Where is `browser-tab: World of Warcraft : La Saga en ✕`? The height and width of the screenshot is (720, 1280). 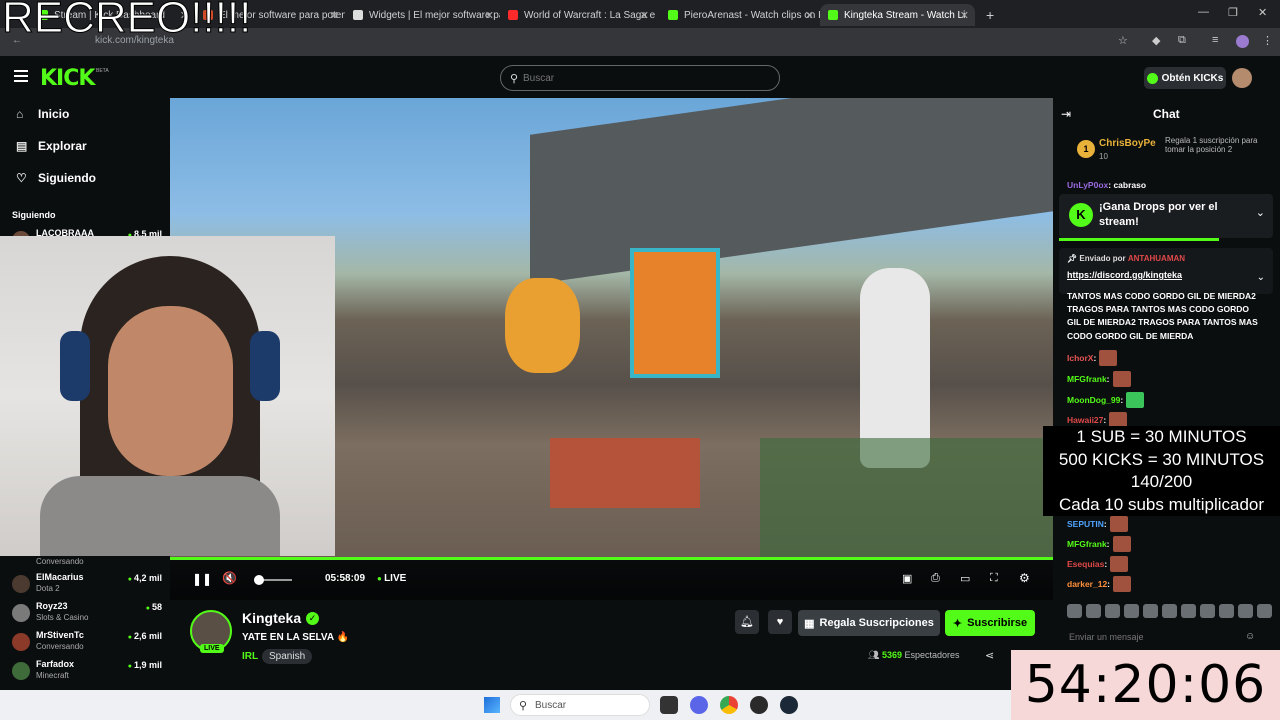
browser-tab: World of Warcraft : La Saga en ✕ is located at coordinates (577, 15).